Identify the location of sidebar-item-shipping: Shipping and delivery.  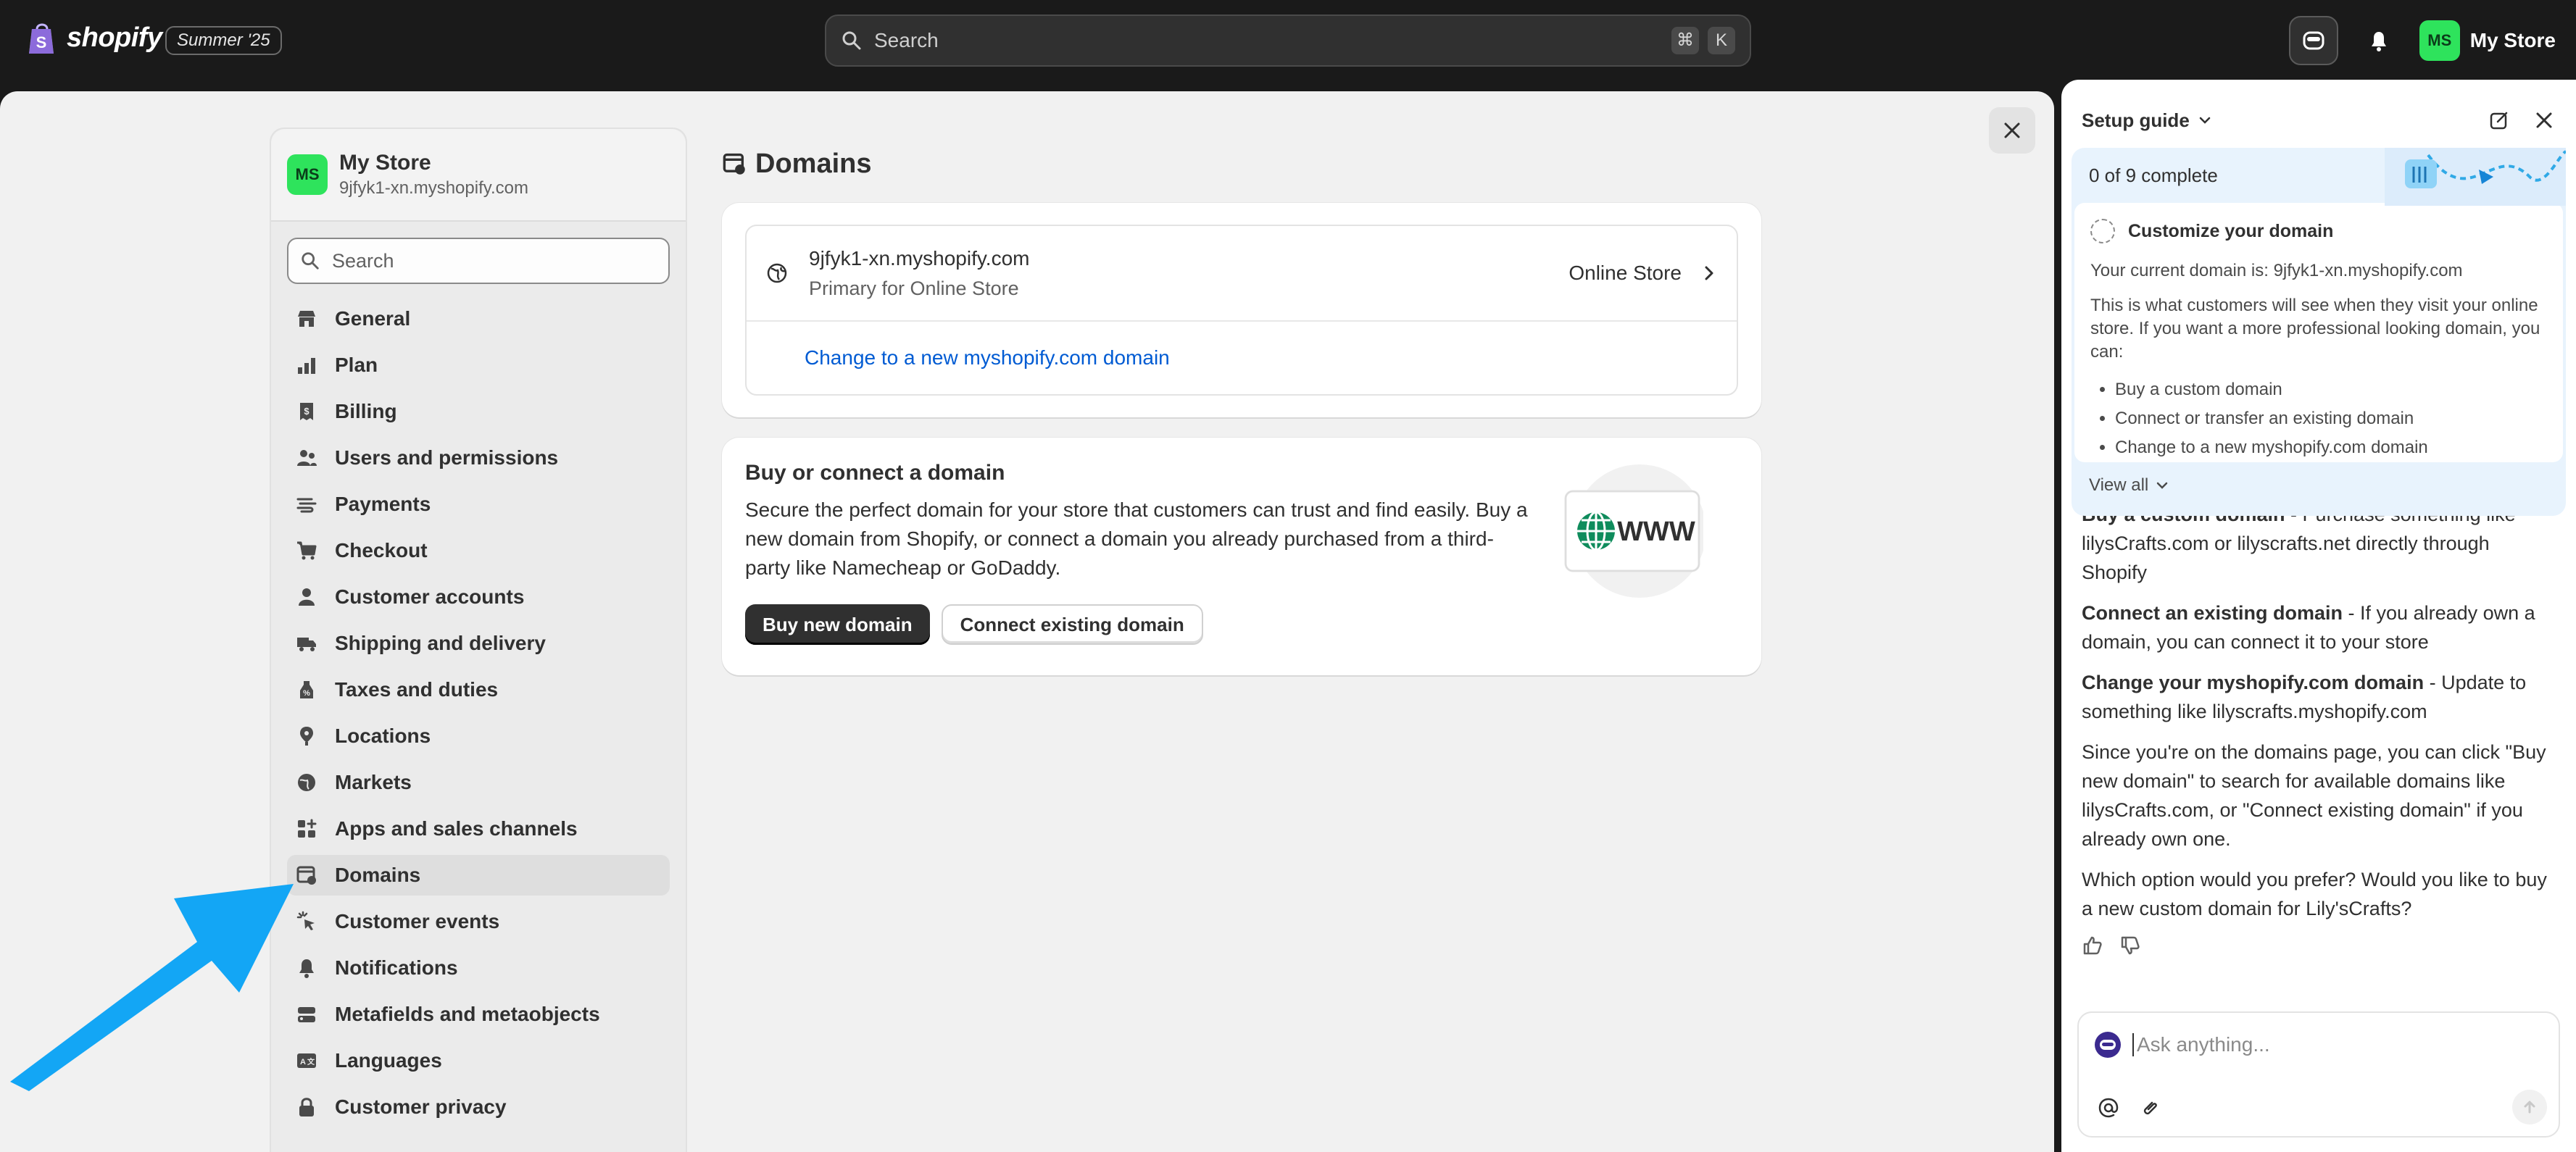
(478, 643).